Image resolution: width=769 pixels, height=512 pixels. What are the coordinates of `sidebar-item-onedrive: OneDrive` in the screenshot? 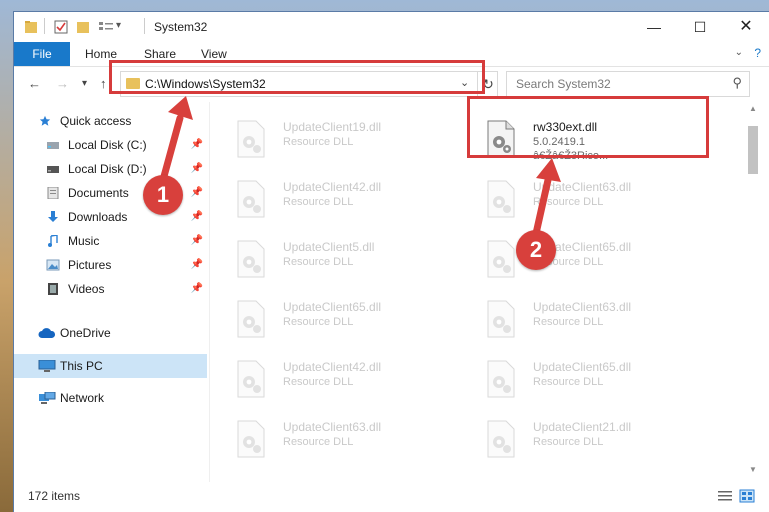 It's located at (110, 333).